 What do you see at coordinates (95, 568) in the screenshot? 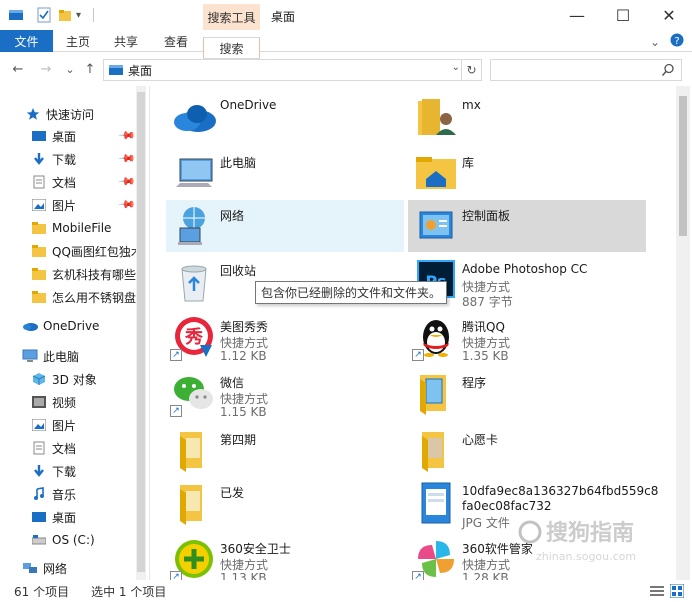
I see `nav-network: 网络` at bounding box center [95, 568].